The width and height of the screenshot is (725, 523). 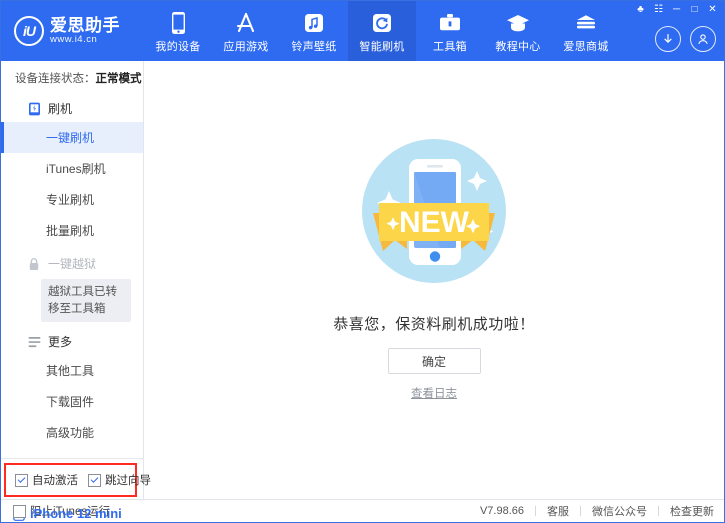 What do you see at coordinates (640, 10) in the screenshot?
I see `gift-icon: ♣` at bounding box center [640, 10].